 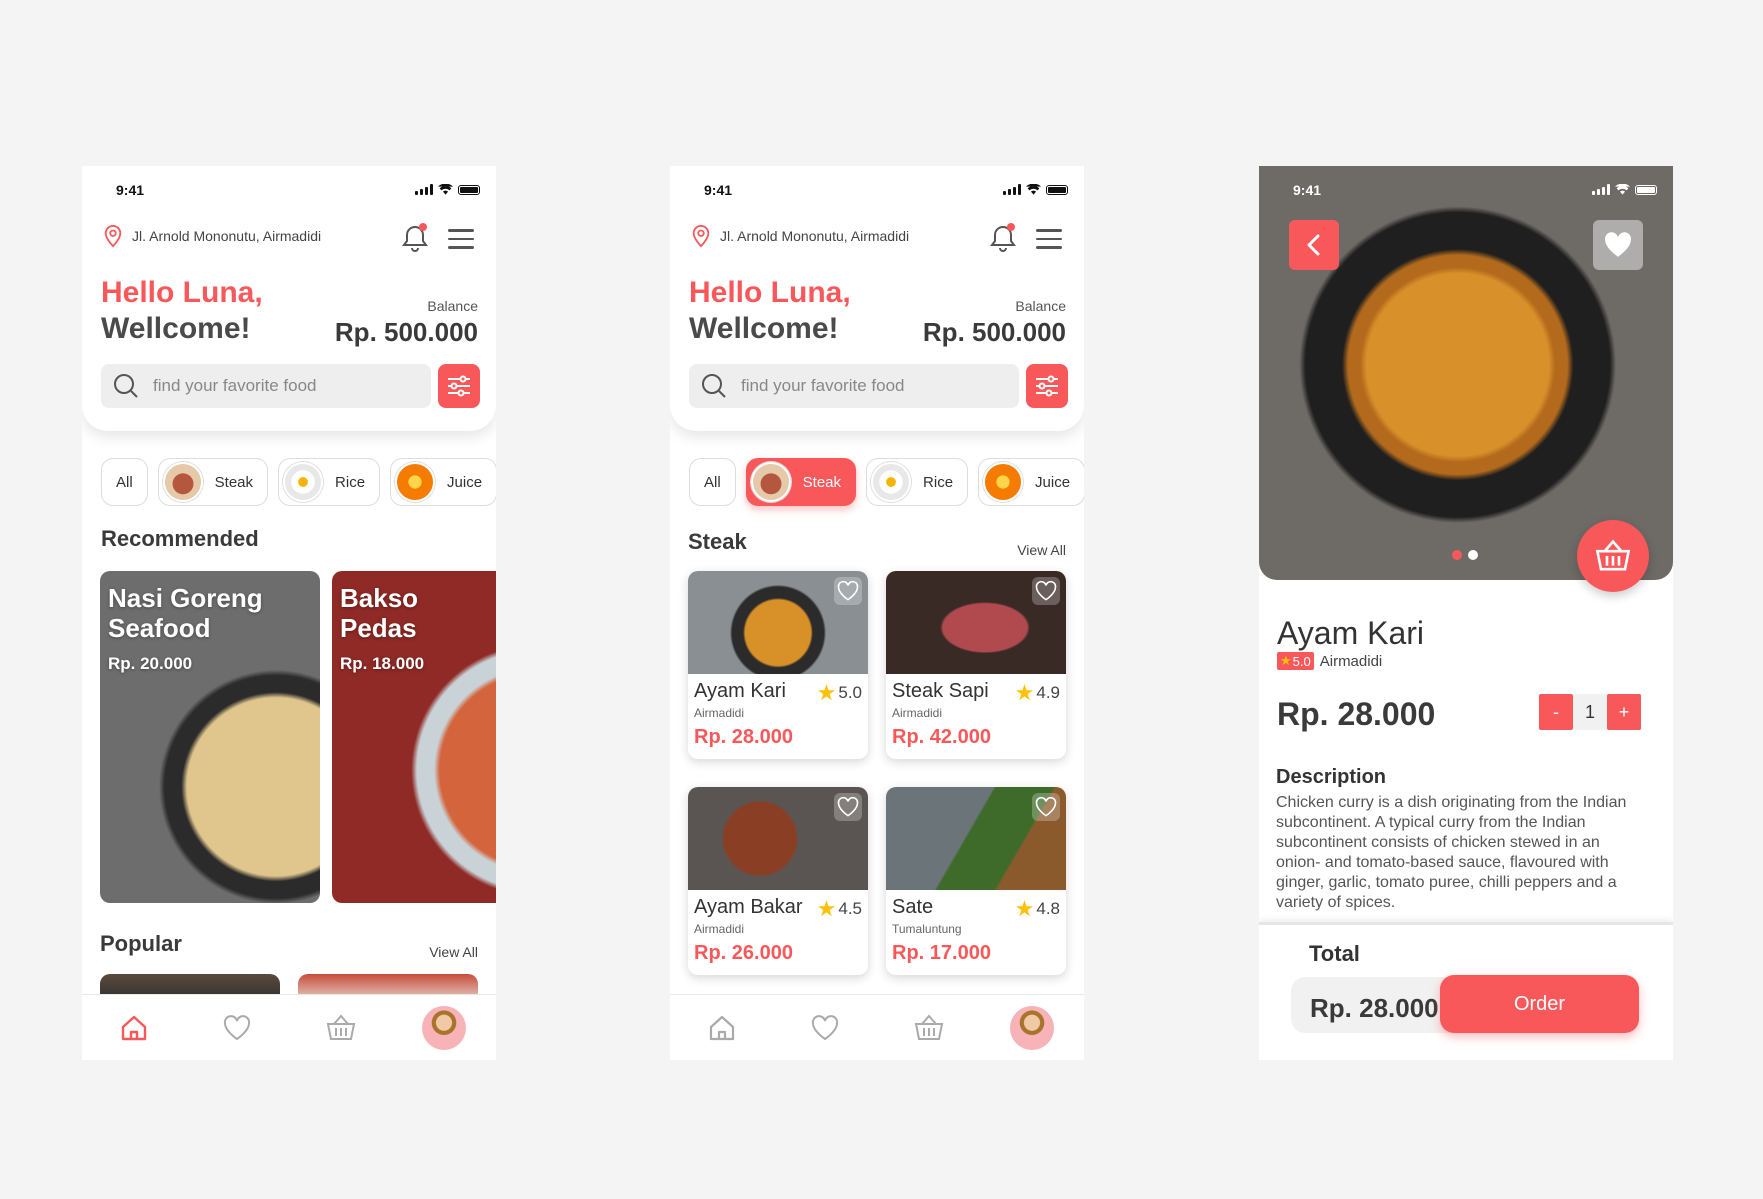 What do you see at coordinates (1037, 692) in the screenshot?
I see `food-rating: ★ 4.9` at bounding box center [1037, 692].